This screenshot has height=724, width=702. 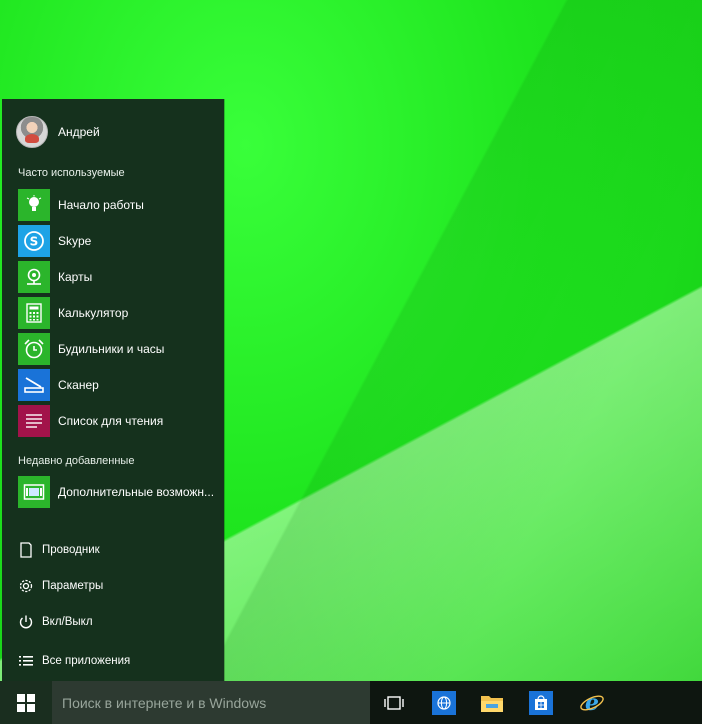 I want to click on app-label: Карты, so click(x=75, y=277).